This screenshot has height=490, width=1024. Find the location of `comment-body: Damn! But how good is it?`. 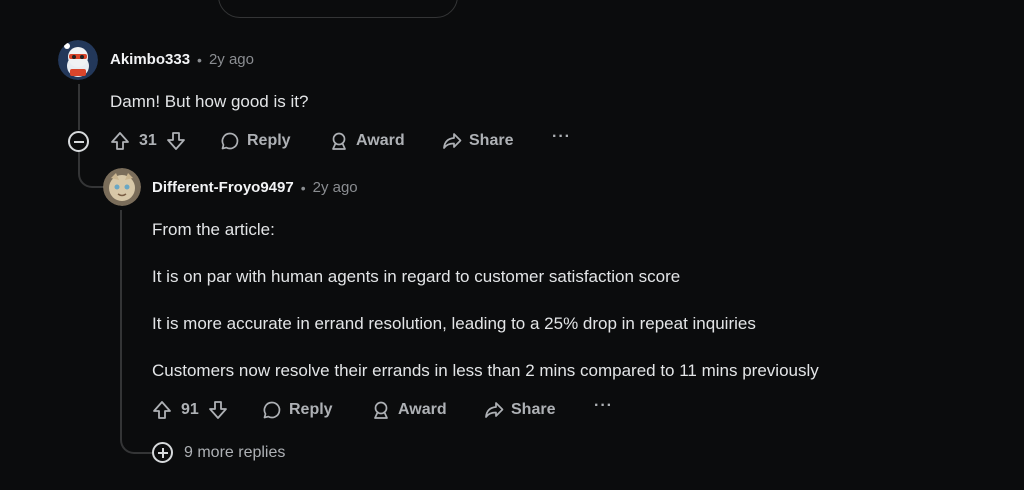

comment-body: Damn! But how good is it? is located at coordinates (209, 101).